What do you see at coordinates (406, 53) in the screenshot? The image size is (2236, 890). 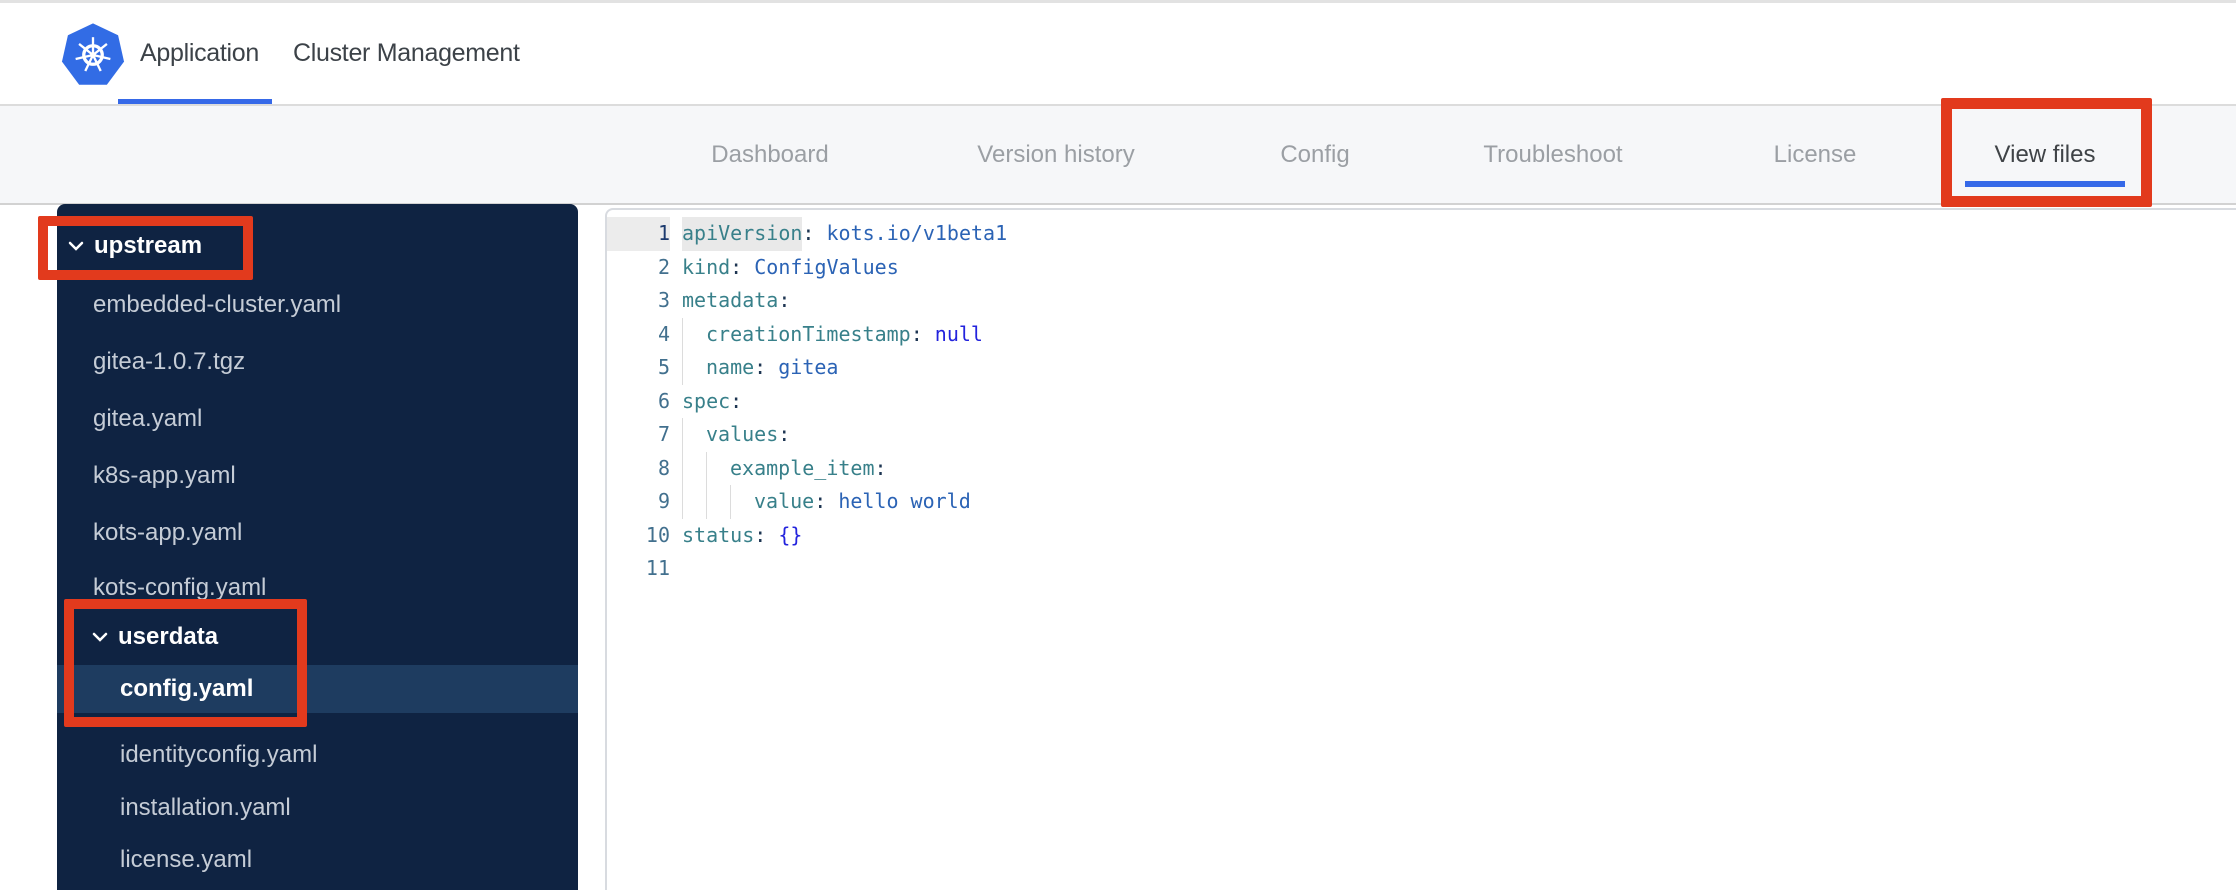 I see `header-tab-cluster-management: Cluster Management` at bounding box center [406, 53].